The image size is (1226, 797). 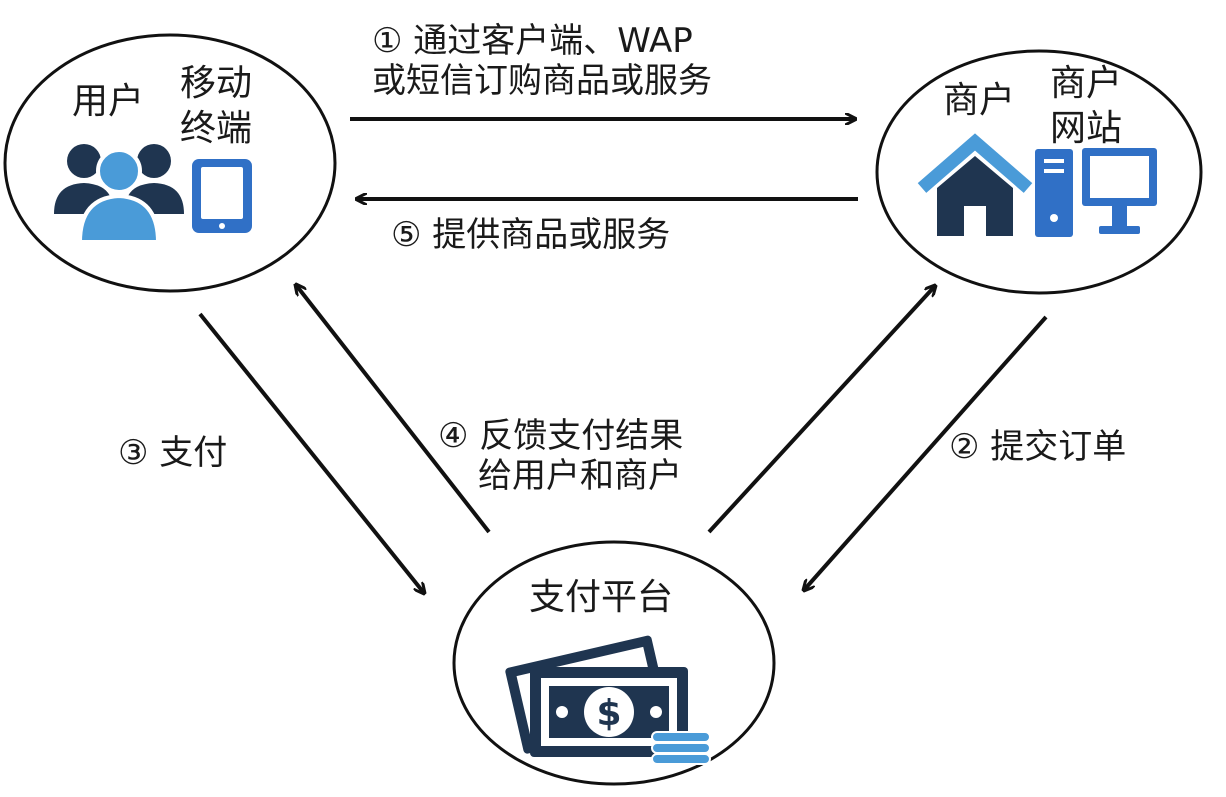 I want to click on step5-label: ⑤ 提供商品或服务, so click(x=530, y=235).